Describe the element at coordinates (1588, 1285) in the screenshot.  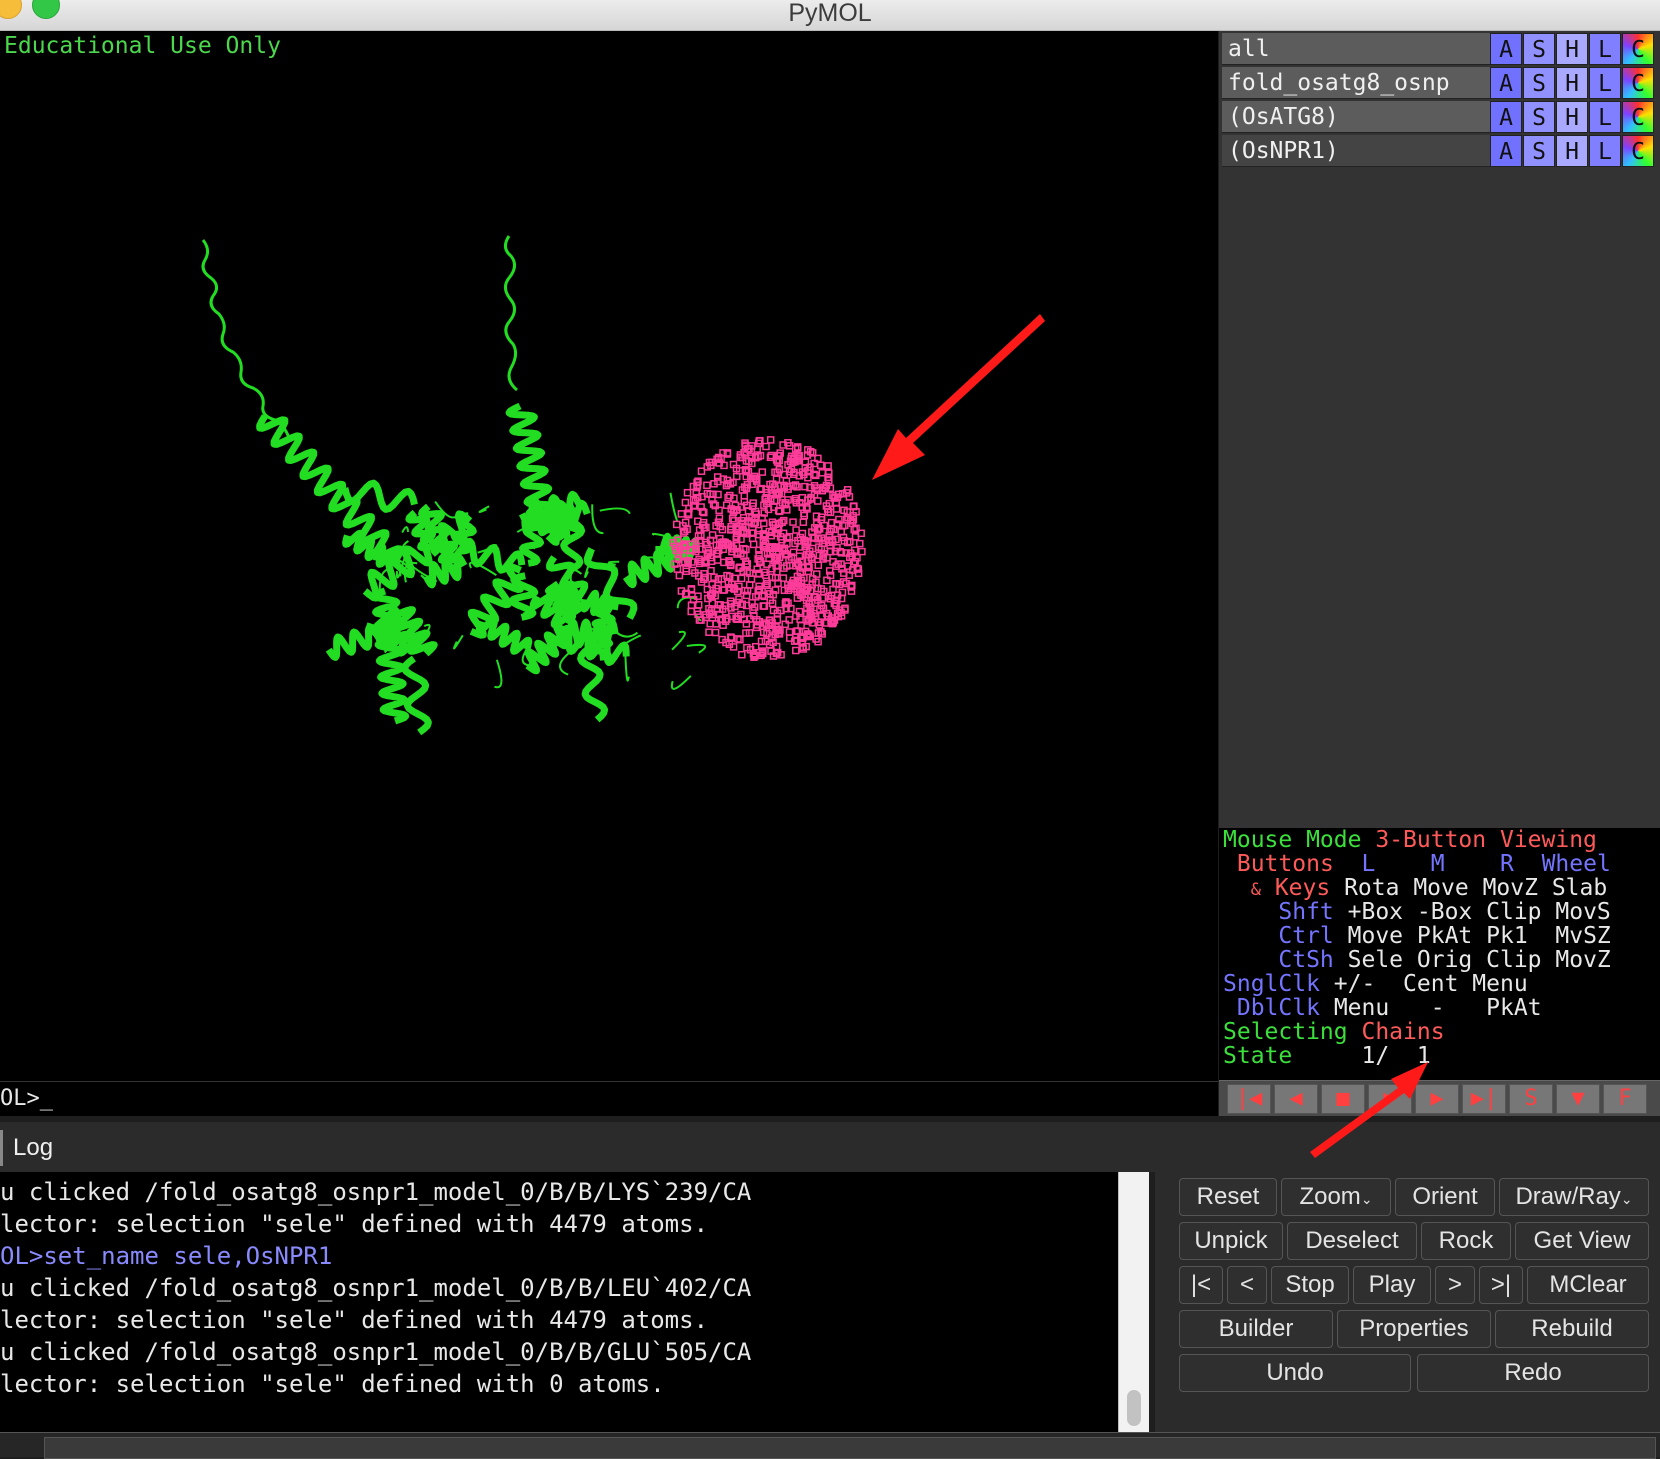
I see `mclear-button: MClear` at that location.